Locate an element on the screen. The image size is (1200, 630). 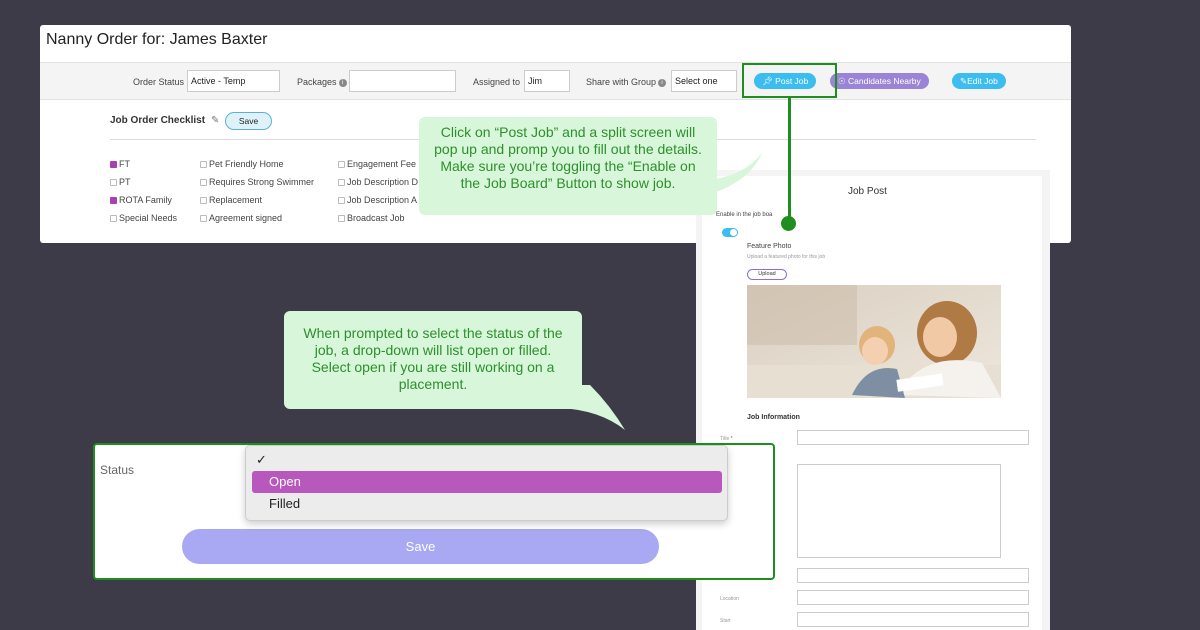
checklist-item: ROTA Family is located at coordinates (141, 200).